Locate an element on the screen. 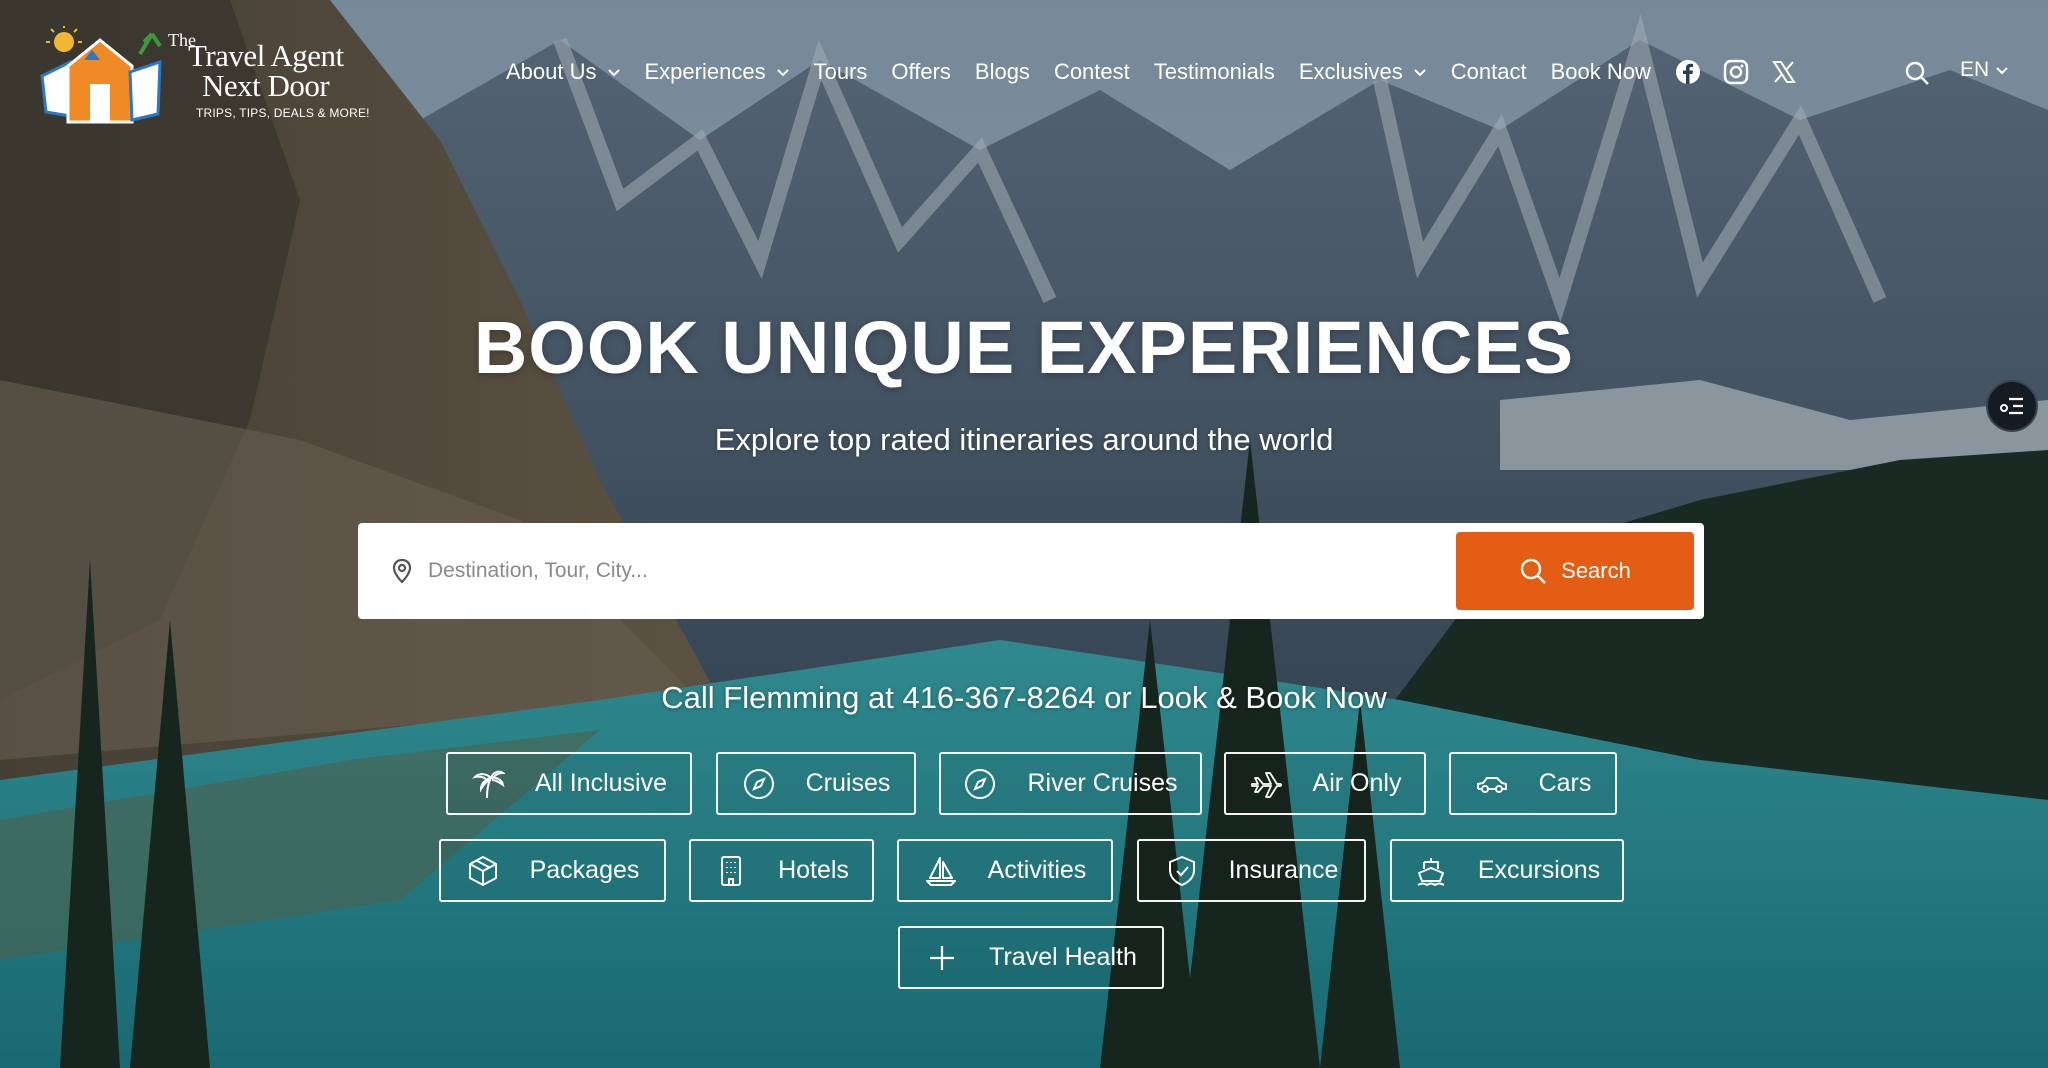  location-pin-icon is located at coordinates (402, 571).